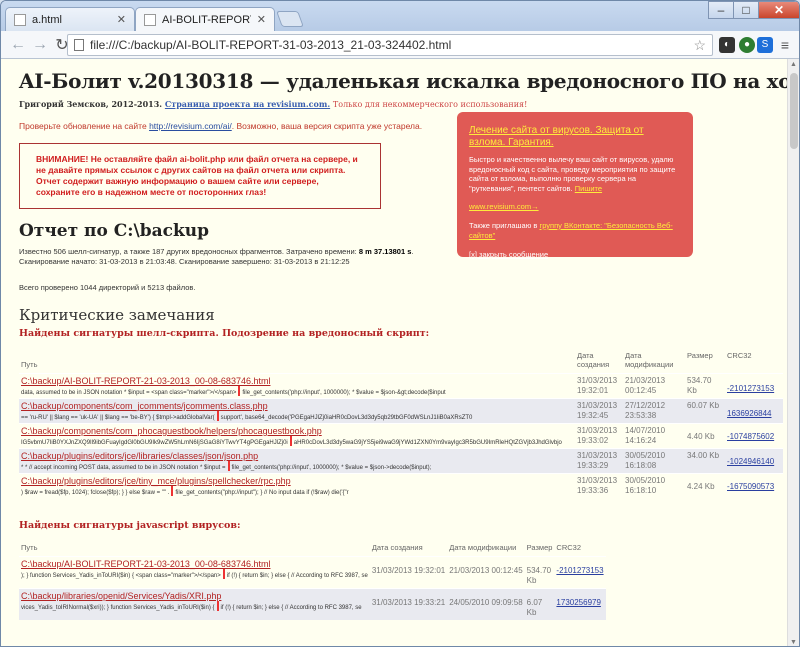  Describe the element at coordinates (91, 104) in the screenshot. I see `byline-author: Григорий Земсков, 2012-2013.` at that location.